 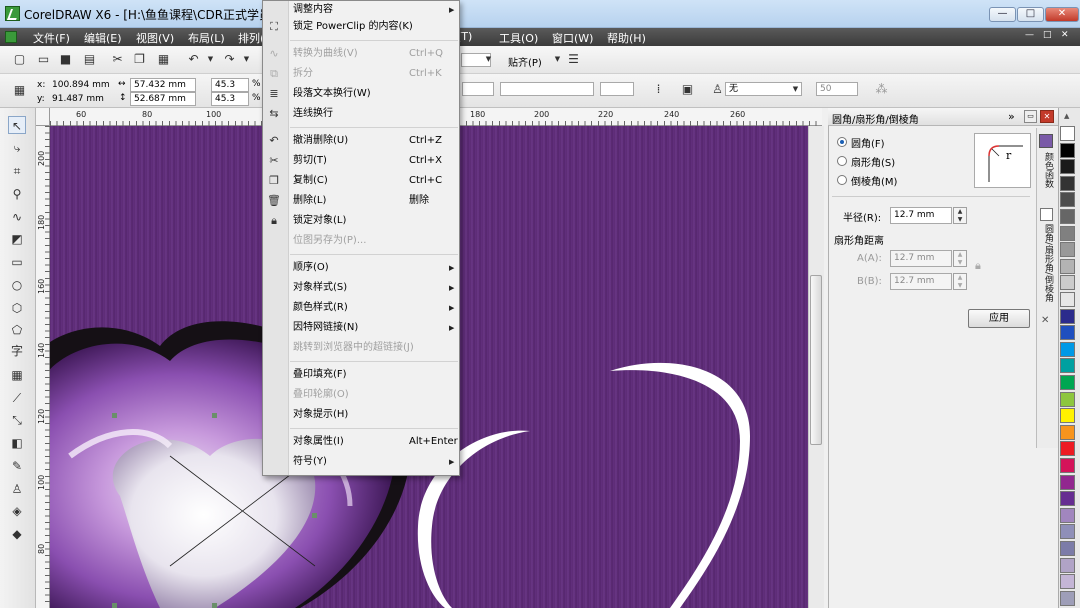 What do you see at coordinates (525, 61) in the screenshot?
I see `snap-to-menu: 贴齐(P)` at bounding box center [525, 61].